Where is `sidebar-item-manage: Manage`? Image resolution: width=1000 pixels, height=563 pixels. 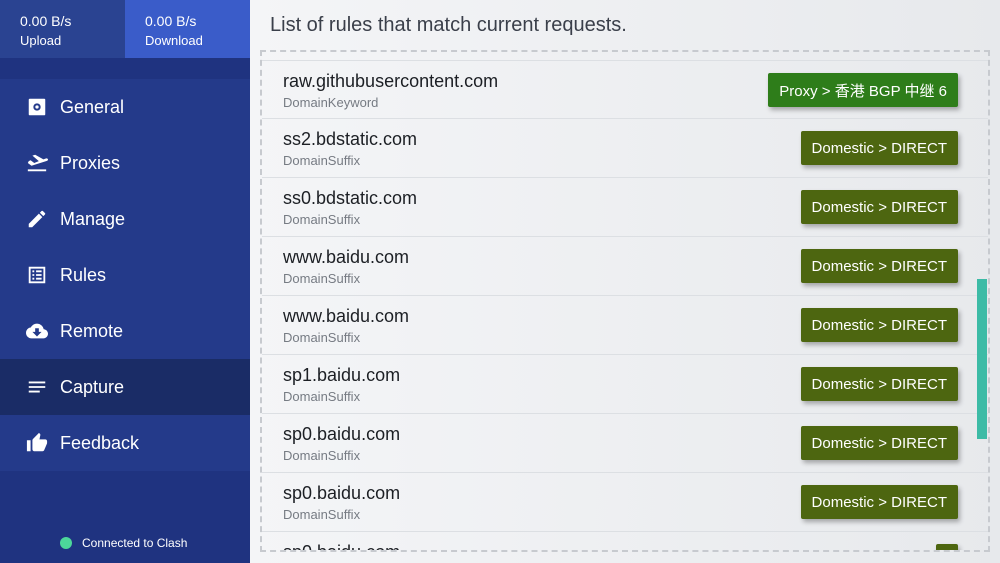 sidebar-item-manage: Manage is located at coordinates (125, 219).